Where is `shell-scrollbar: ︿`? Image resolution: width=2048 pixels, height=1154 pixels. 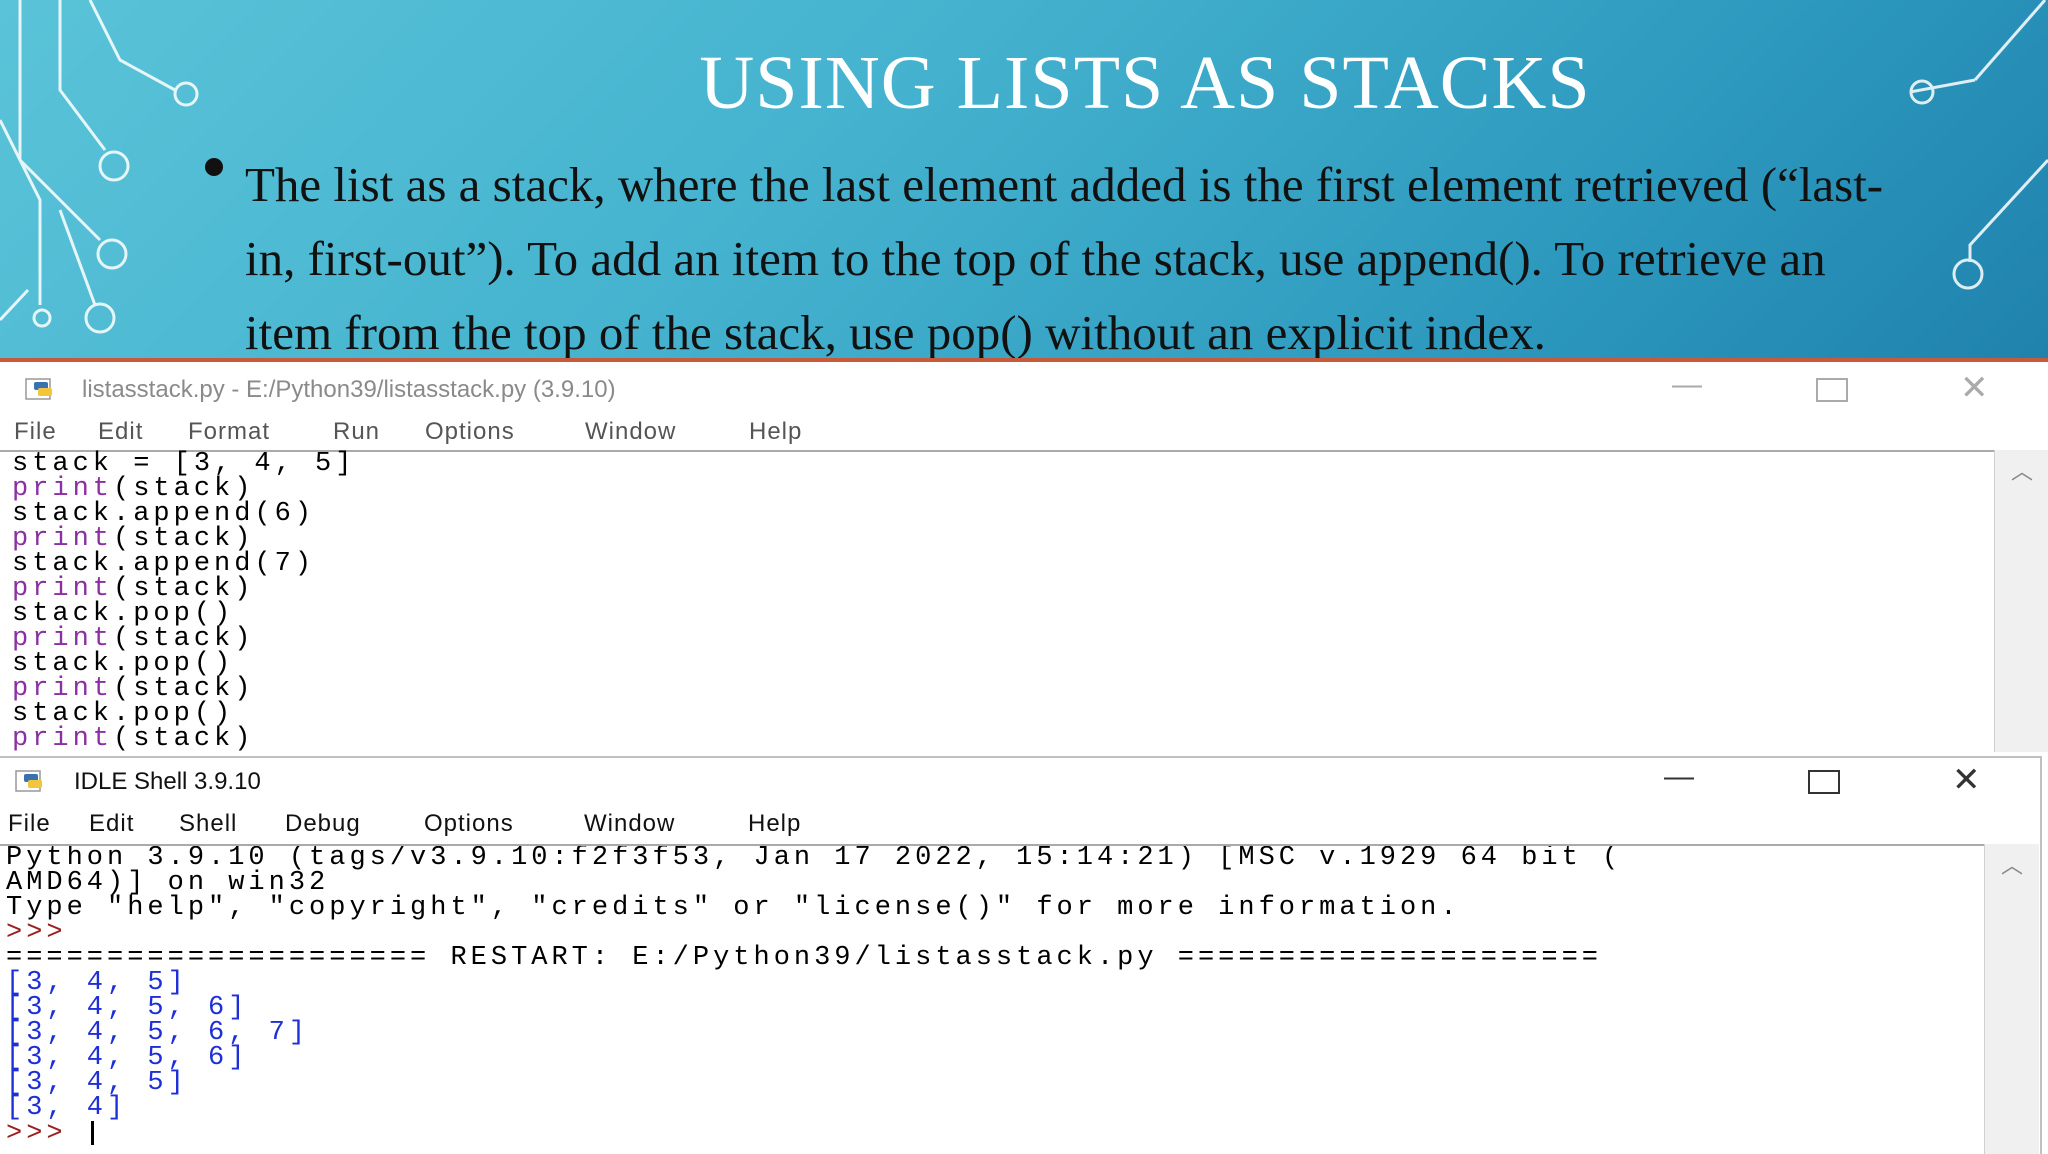
shell-scrollbar: ︿ is located at coordinates (2011, 999).